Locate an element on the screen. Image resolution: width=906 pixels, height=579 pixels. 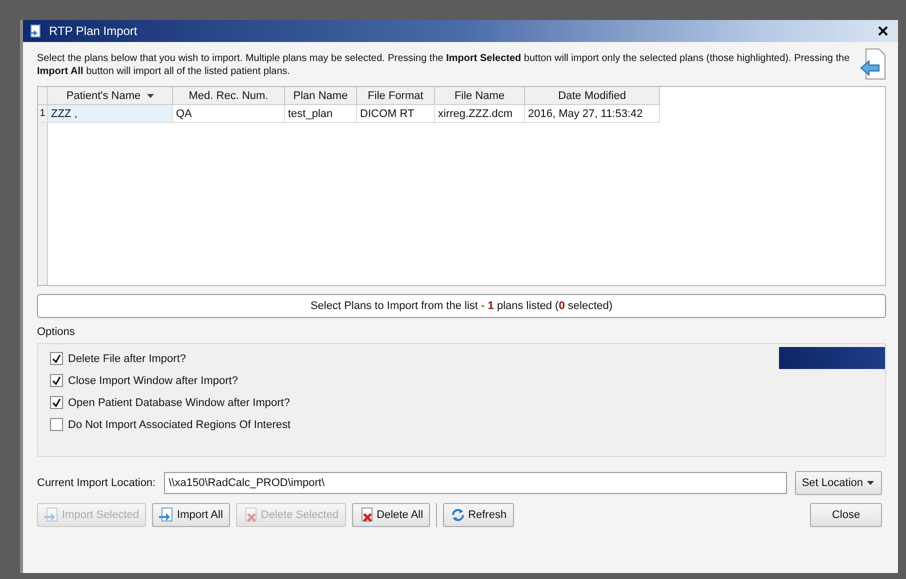
close-icon is located at coordinates (883, 31).